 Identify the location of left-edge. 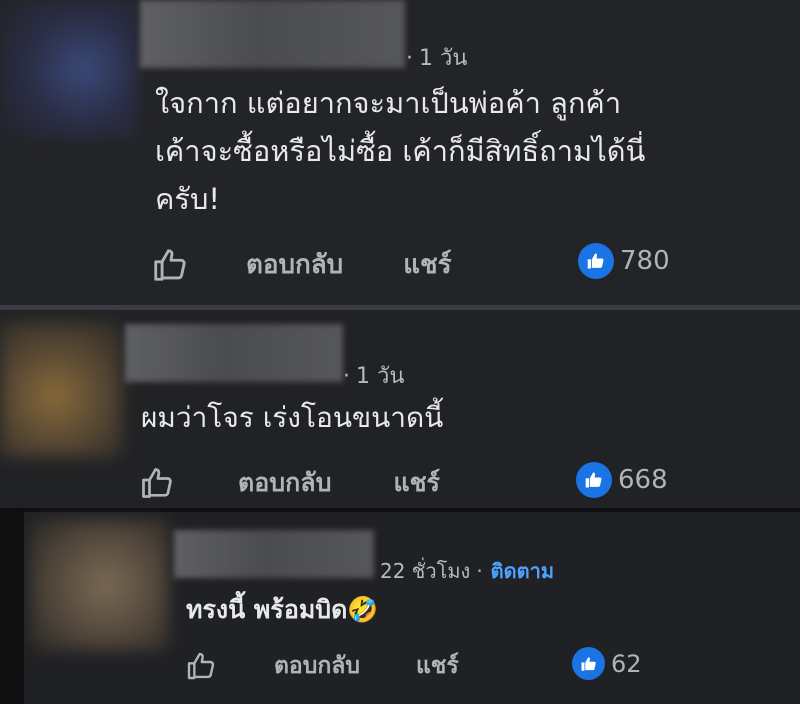
(12, 608).